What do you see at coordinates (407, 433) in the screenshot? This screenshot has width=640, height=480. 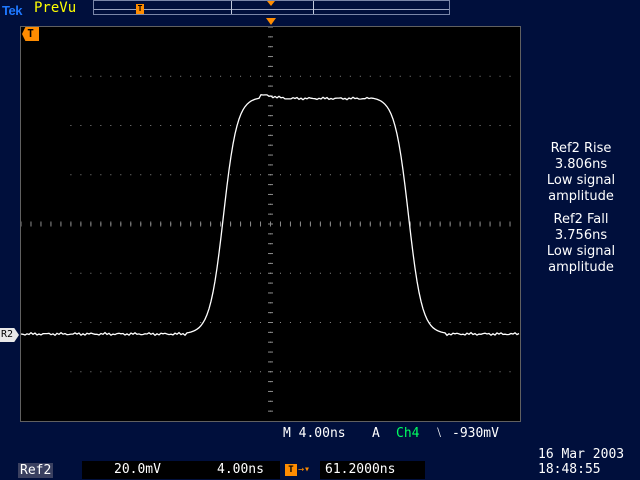 I see `trigger-source-readout: Ch4` at bounding box center [407, 433].